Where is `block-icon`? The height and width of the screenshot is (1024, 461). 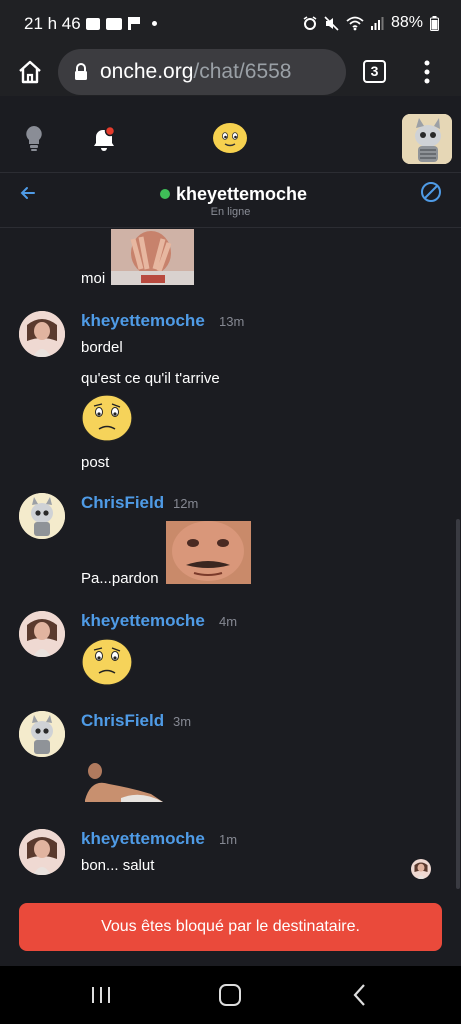
block-icon is located at coordinates (431, 192).